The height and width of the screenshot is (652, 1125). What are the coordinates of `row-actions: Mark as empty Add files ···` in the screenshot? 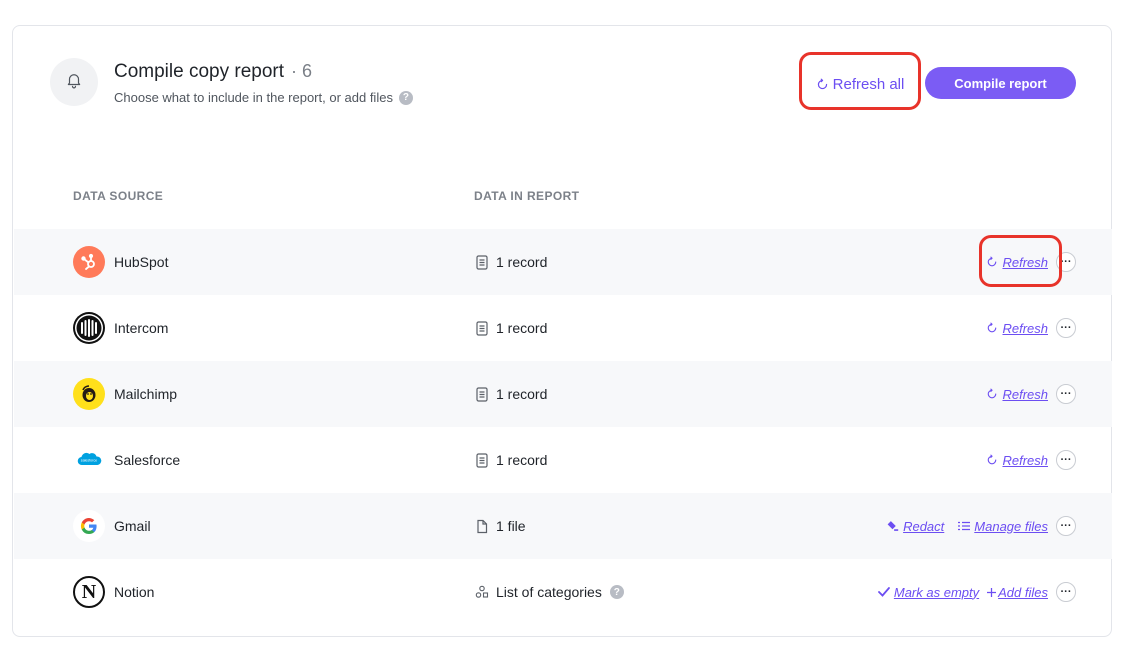 It's located at (973, 592).